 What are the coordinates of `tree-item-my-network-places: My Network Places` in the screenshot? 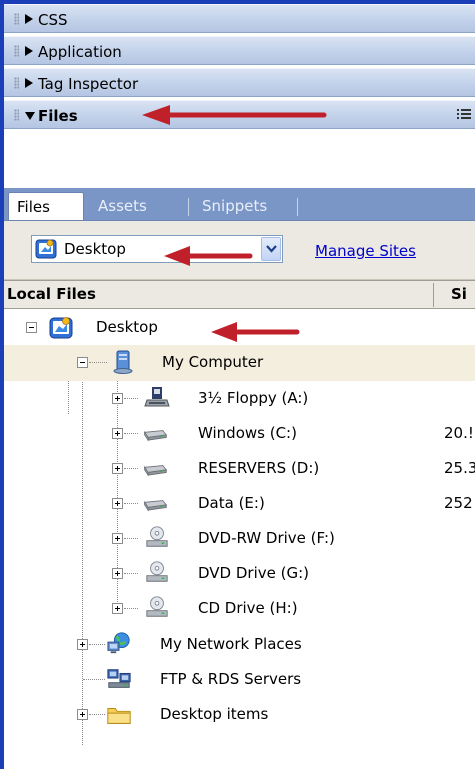 It's located at (239, 645).